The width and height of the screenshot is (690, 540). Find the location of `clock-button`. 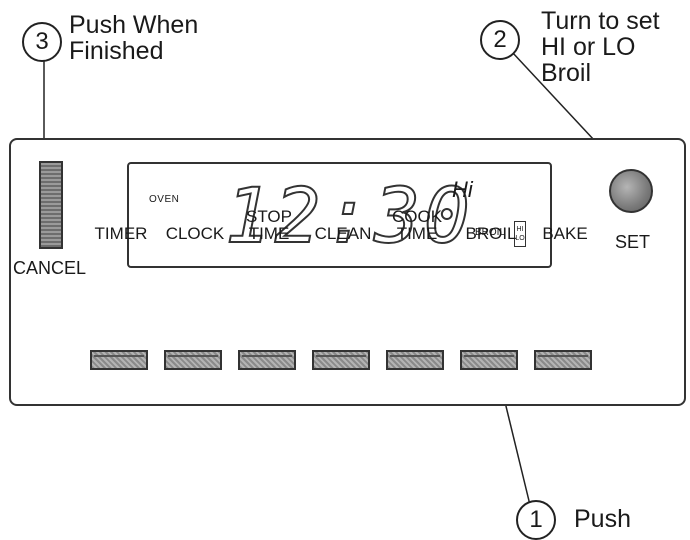

clock-button is located at coordinates (193, 360).